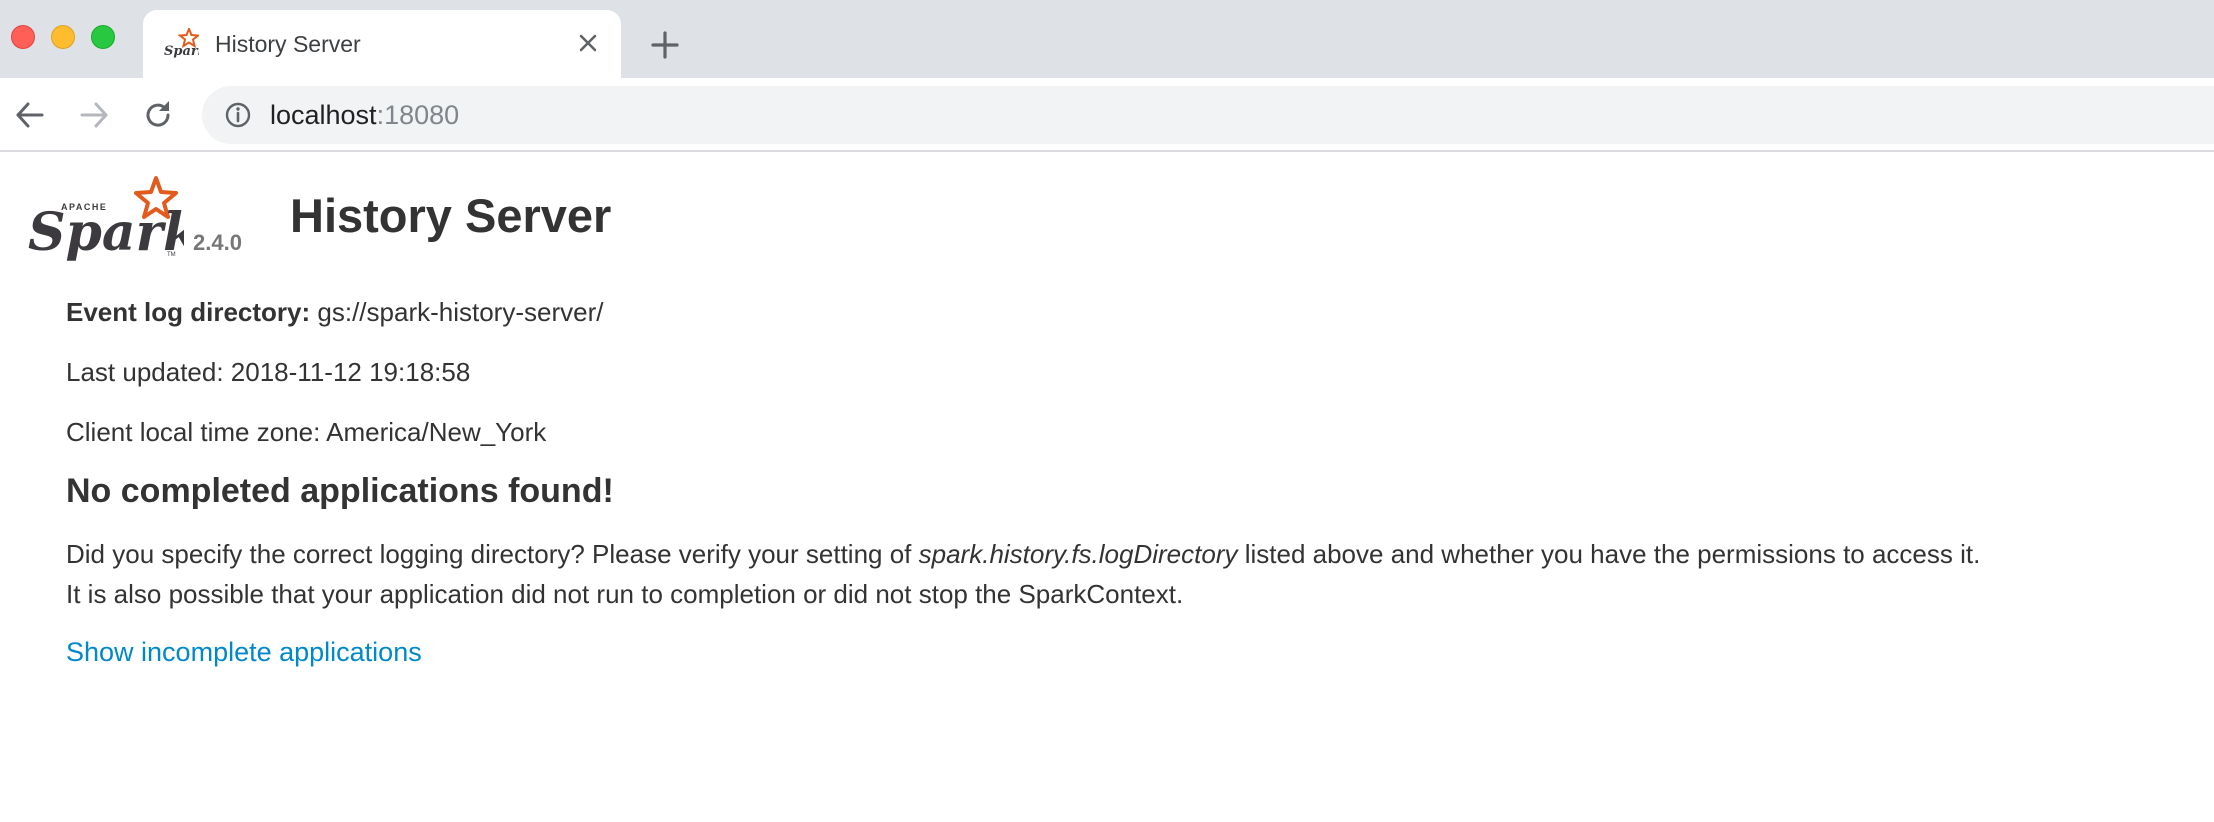 The width and height of the screenshot is (2214, 822). Describe the element at coordinates (268, 372) in the screenshot. I see `last-updated: Last updated: 2018-11-12 19:18:58` at that location.